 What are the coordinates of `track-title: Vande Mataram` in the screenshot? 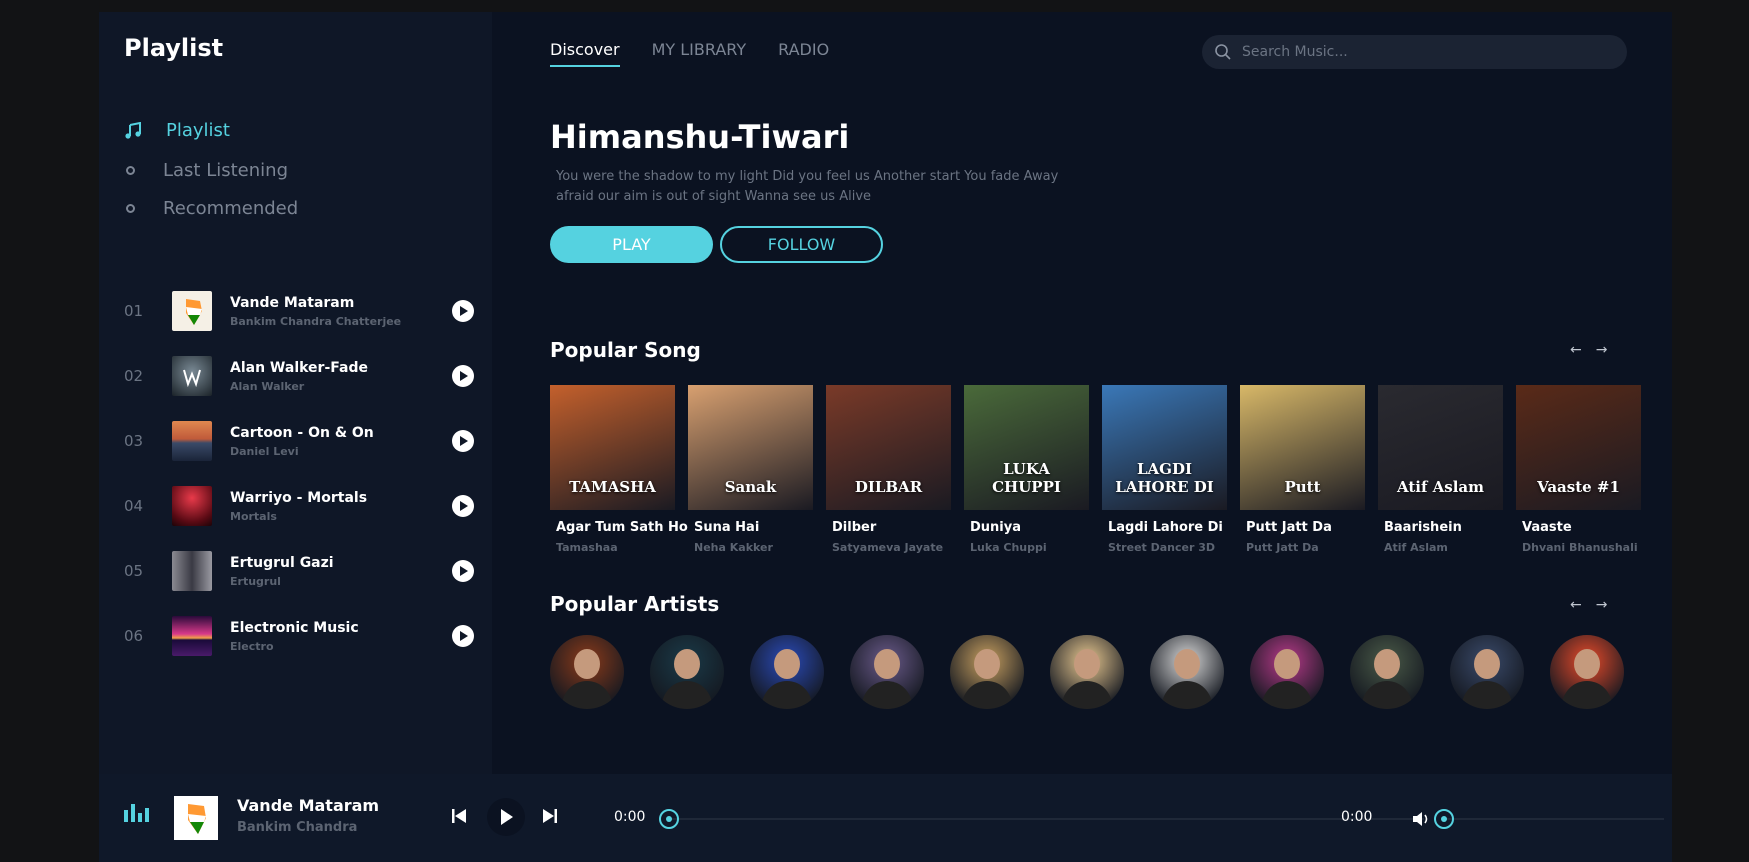 It's located at (292, 302).